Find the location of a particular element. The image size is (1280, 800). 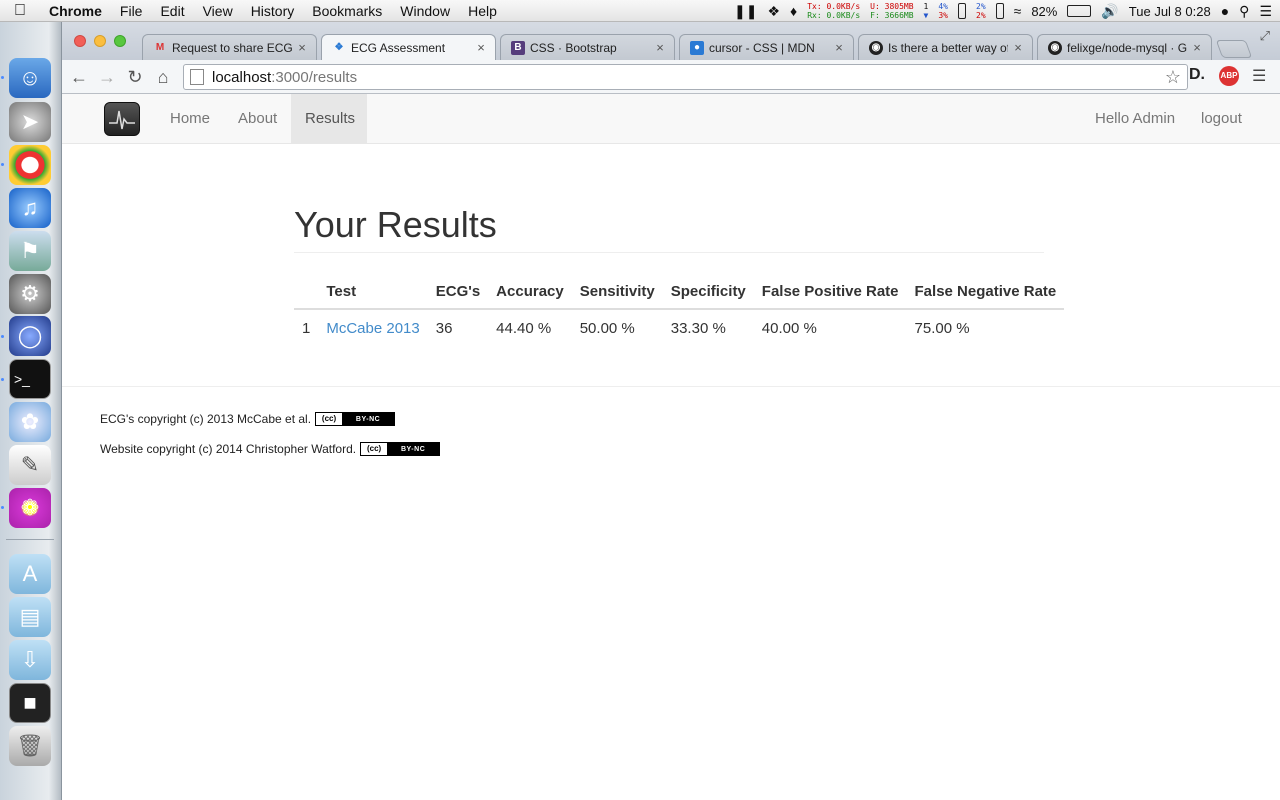

downloads-folder-icon: ⇩ is located at coordinates (30, 660).